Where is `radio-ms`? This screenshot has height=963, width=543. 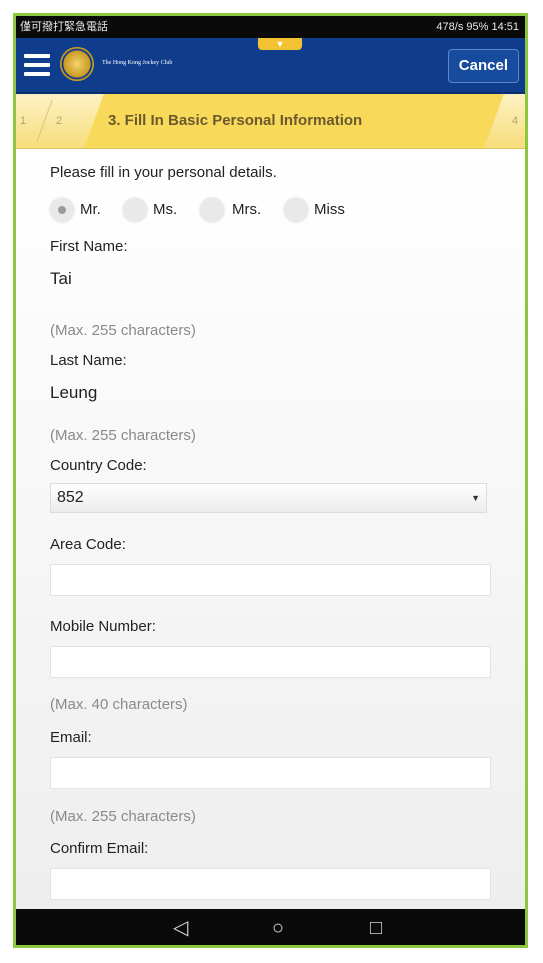
radio-ms is located at coordinates (135, 210).